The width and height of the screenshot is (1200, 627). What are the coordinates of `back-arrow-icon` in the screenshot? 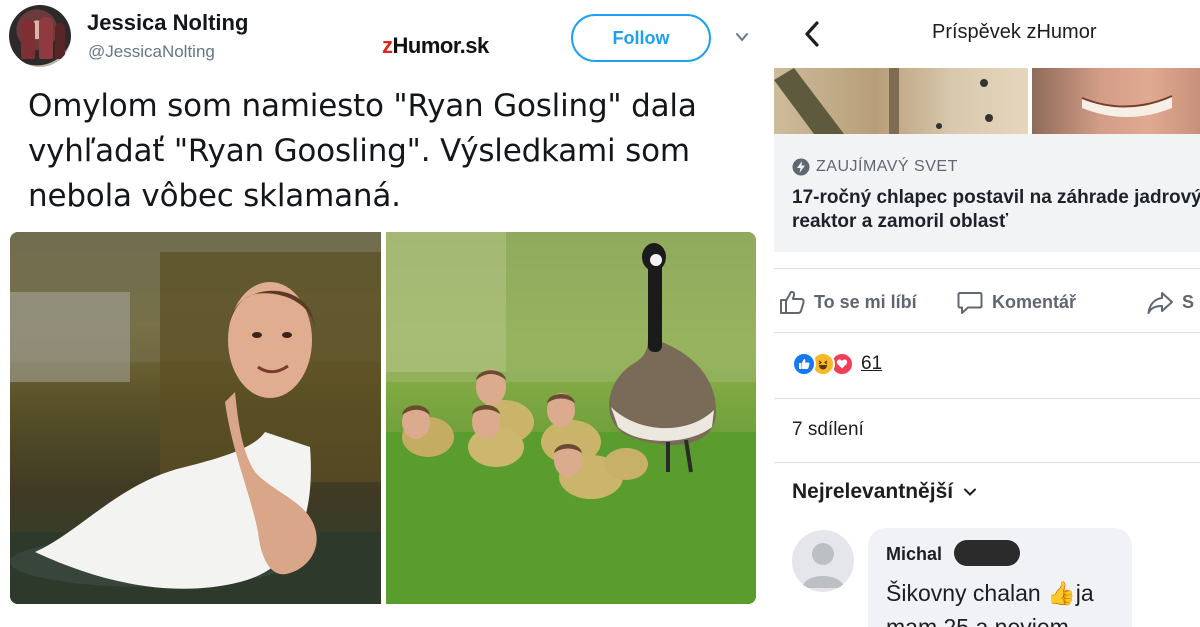 It's located at (812, 34).